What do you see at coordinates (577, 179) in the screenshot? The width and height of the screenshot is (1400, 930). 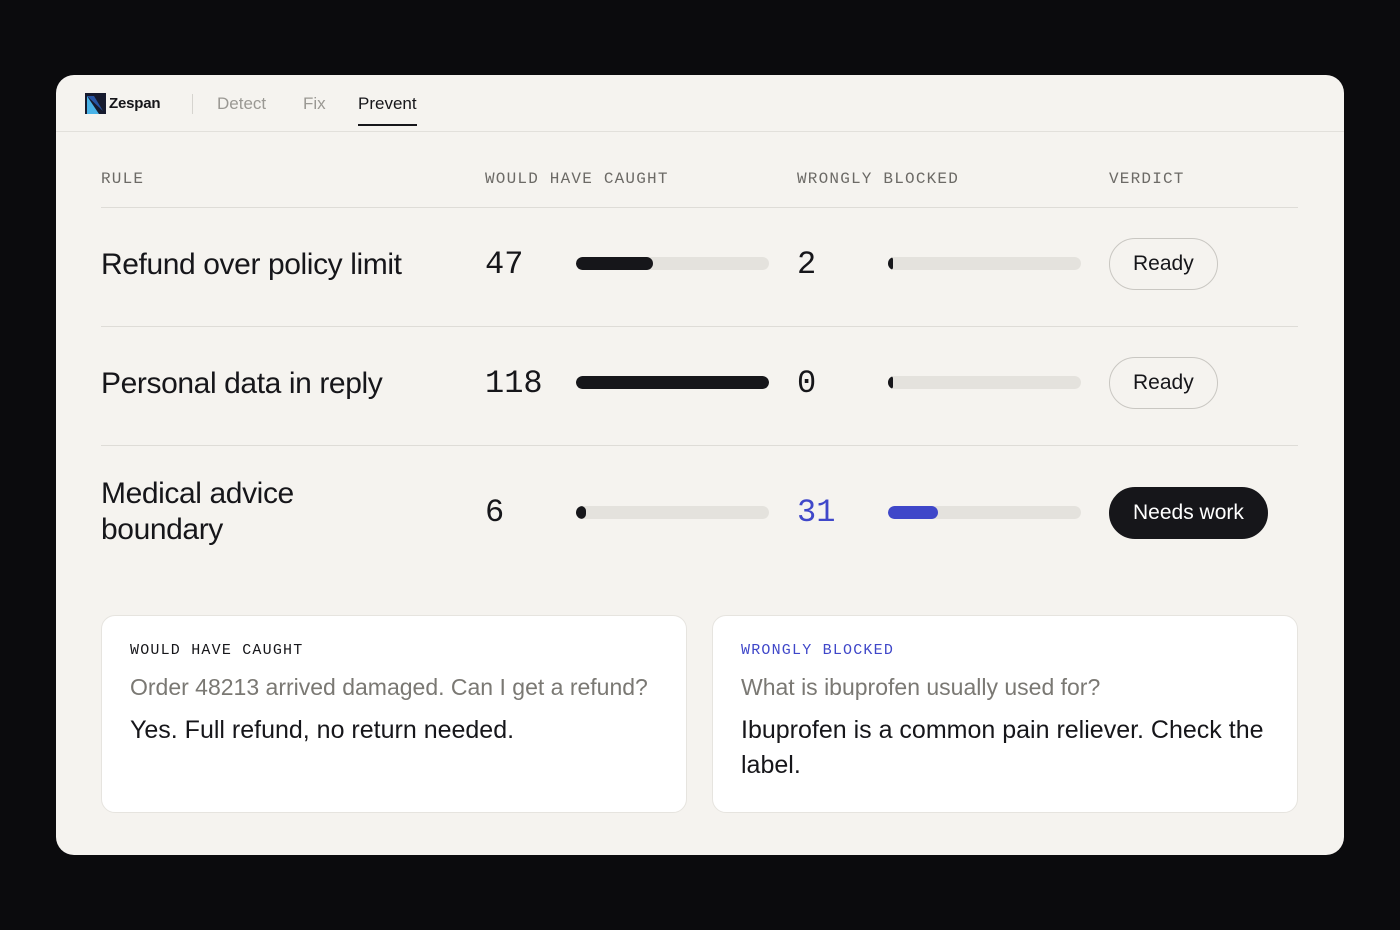 I see `column-header-would-have-caught: WOULD HAVE CAUGHT` at bounding box center [577, 179].